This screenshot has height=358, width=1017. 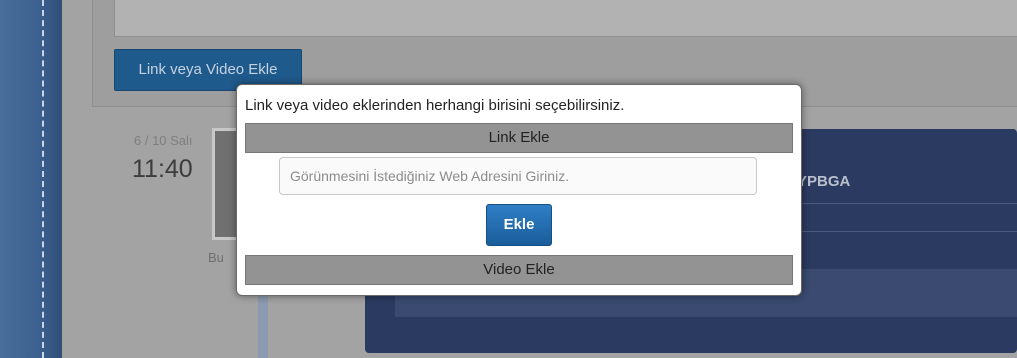 I want to click on post-date: 6 / 10 Salı, so click(x=163, y=140).